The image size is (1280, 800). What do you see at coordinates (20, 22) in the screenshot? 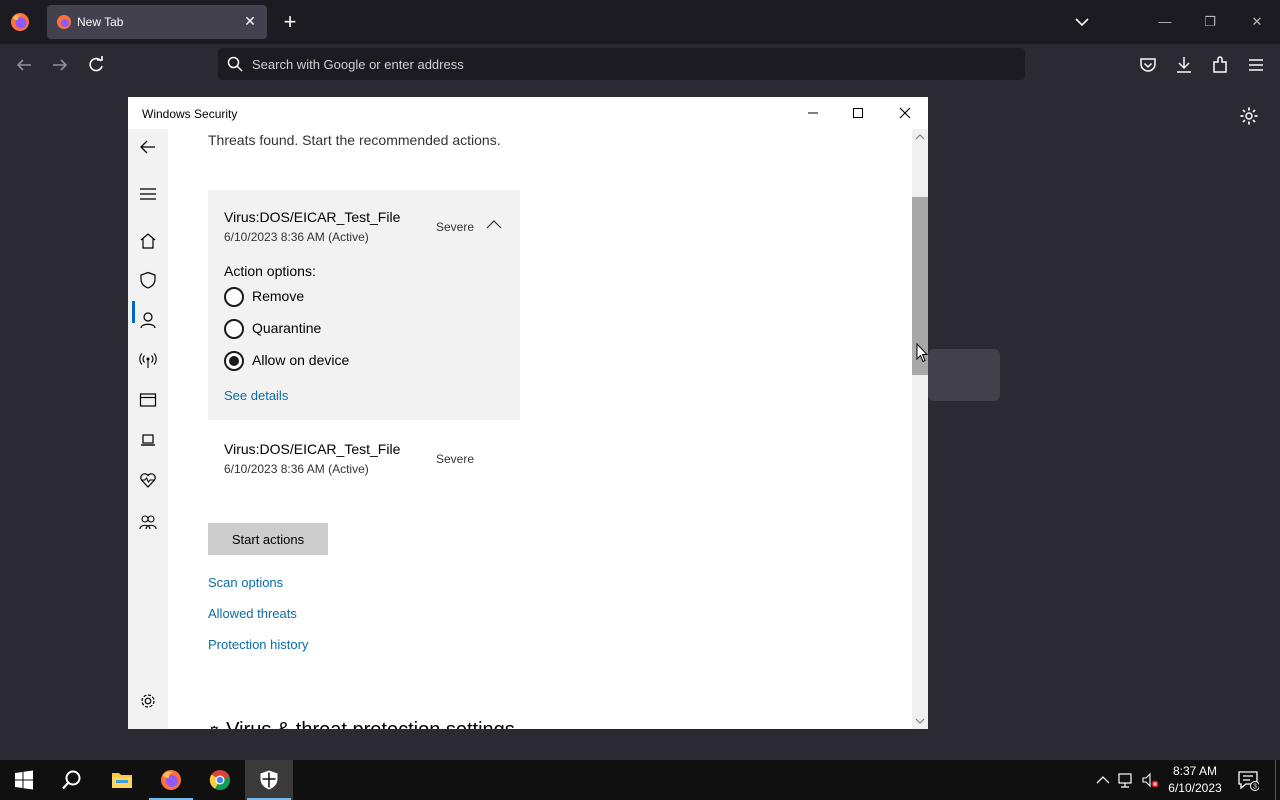
I see `firefox-logo-icon` at bounding box center [20, 22].